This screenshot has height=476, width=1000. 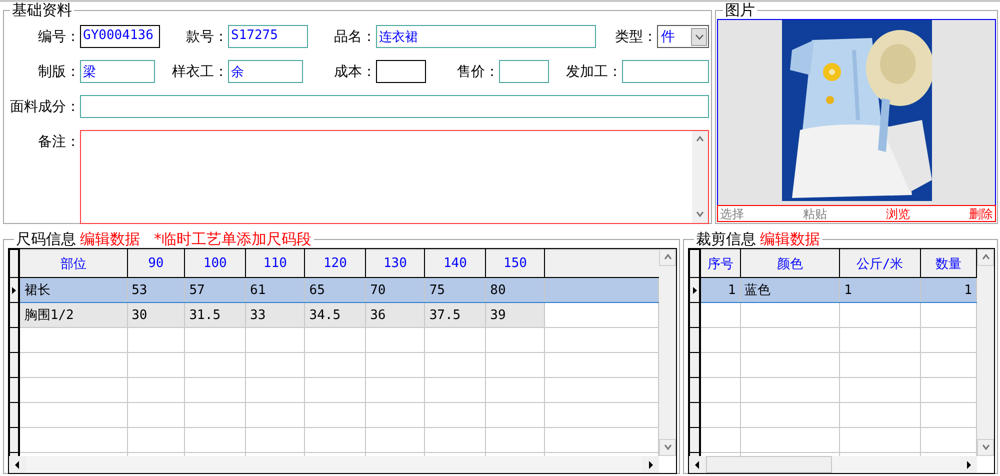 What do you see at coordinates (156, 290) in the screenshot?
I see `table-cell: 53` at bounding box center [156, 290].